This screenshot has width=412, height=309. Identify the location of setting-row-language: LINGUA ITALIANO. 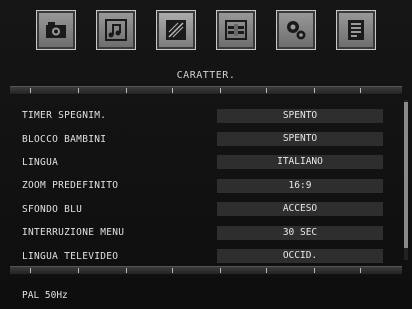
(207, 162).